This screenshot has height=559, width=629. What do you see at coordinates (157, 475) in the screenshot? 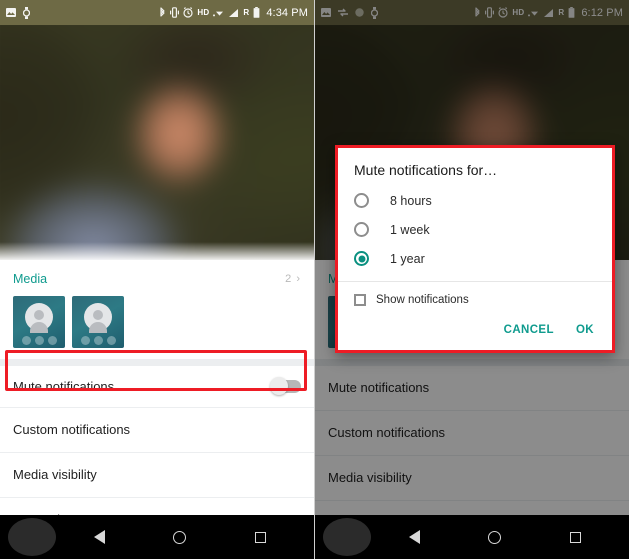
I see `list-item-media-visibility: Media visibility` at bounding box center [157, 475].